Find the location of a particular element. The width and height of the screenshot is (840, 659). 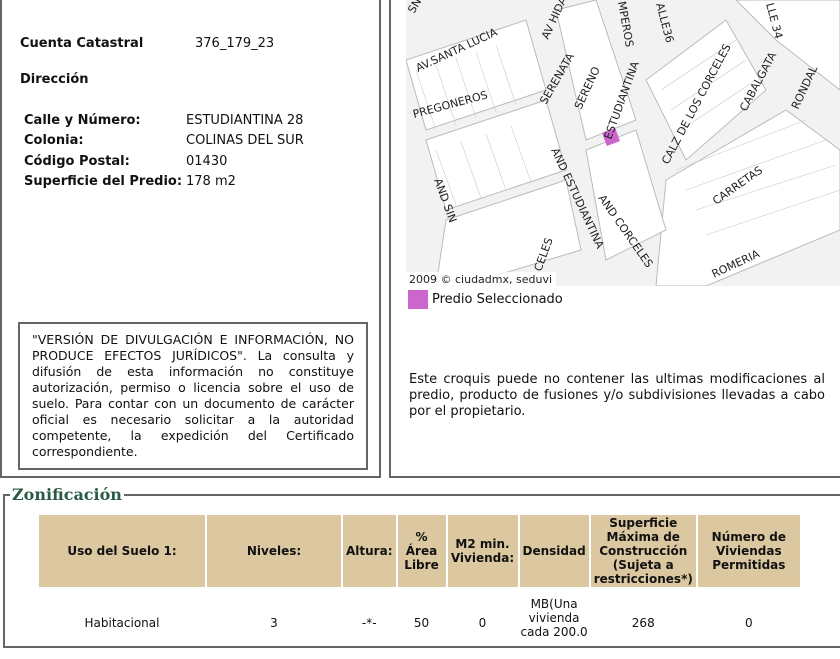

street-label: SN is located at coordinates (415, 8).